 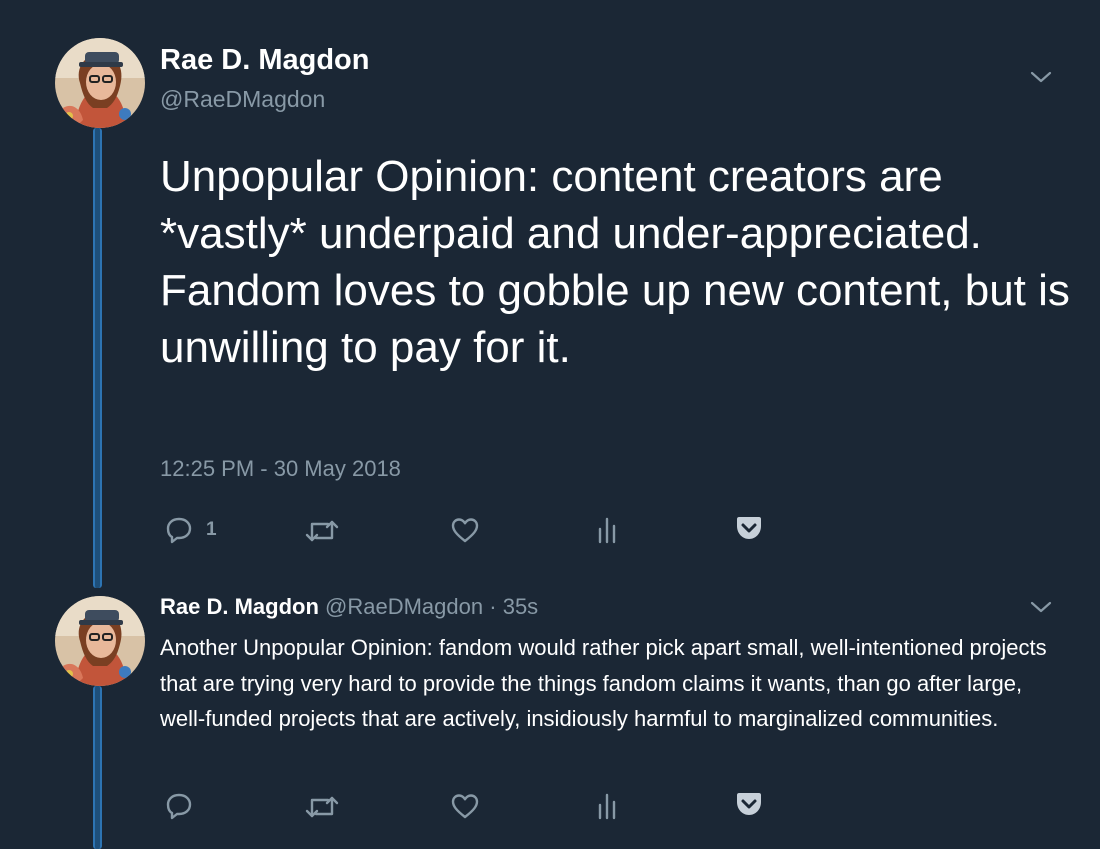 I want to click on reply-avatar, so click(x=100, y=641).